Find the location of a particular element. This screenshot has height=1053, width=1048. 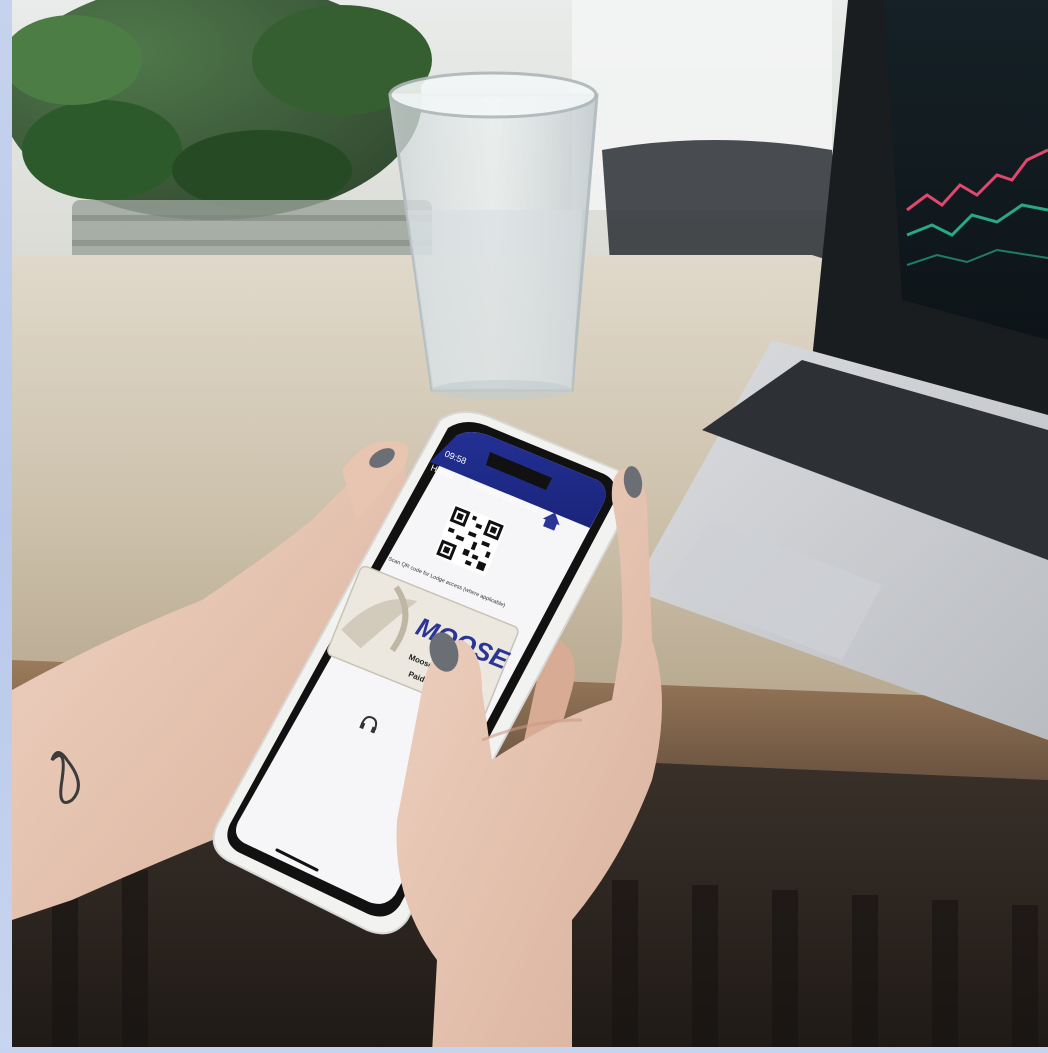

bottom-frame-border is located at coordinates (524, 1050).